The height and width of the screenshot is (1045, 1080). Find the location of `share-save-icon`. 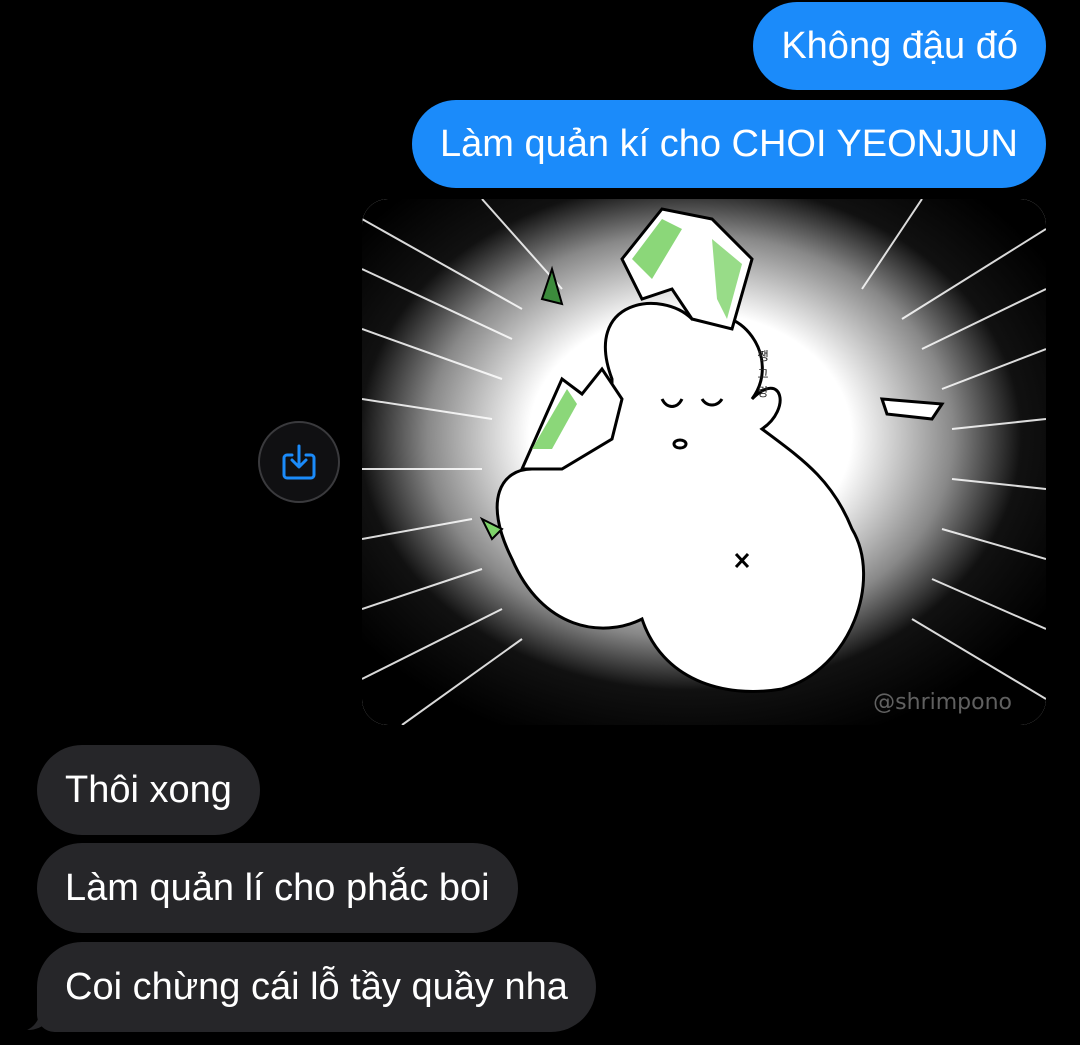

share-save-icon is located at coordinates (299, 462).